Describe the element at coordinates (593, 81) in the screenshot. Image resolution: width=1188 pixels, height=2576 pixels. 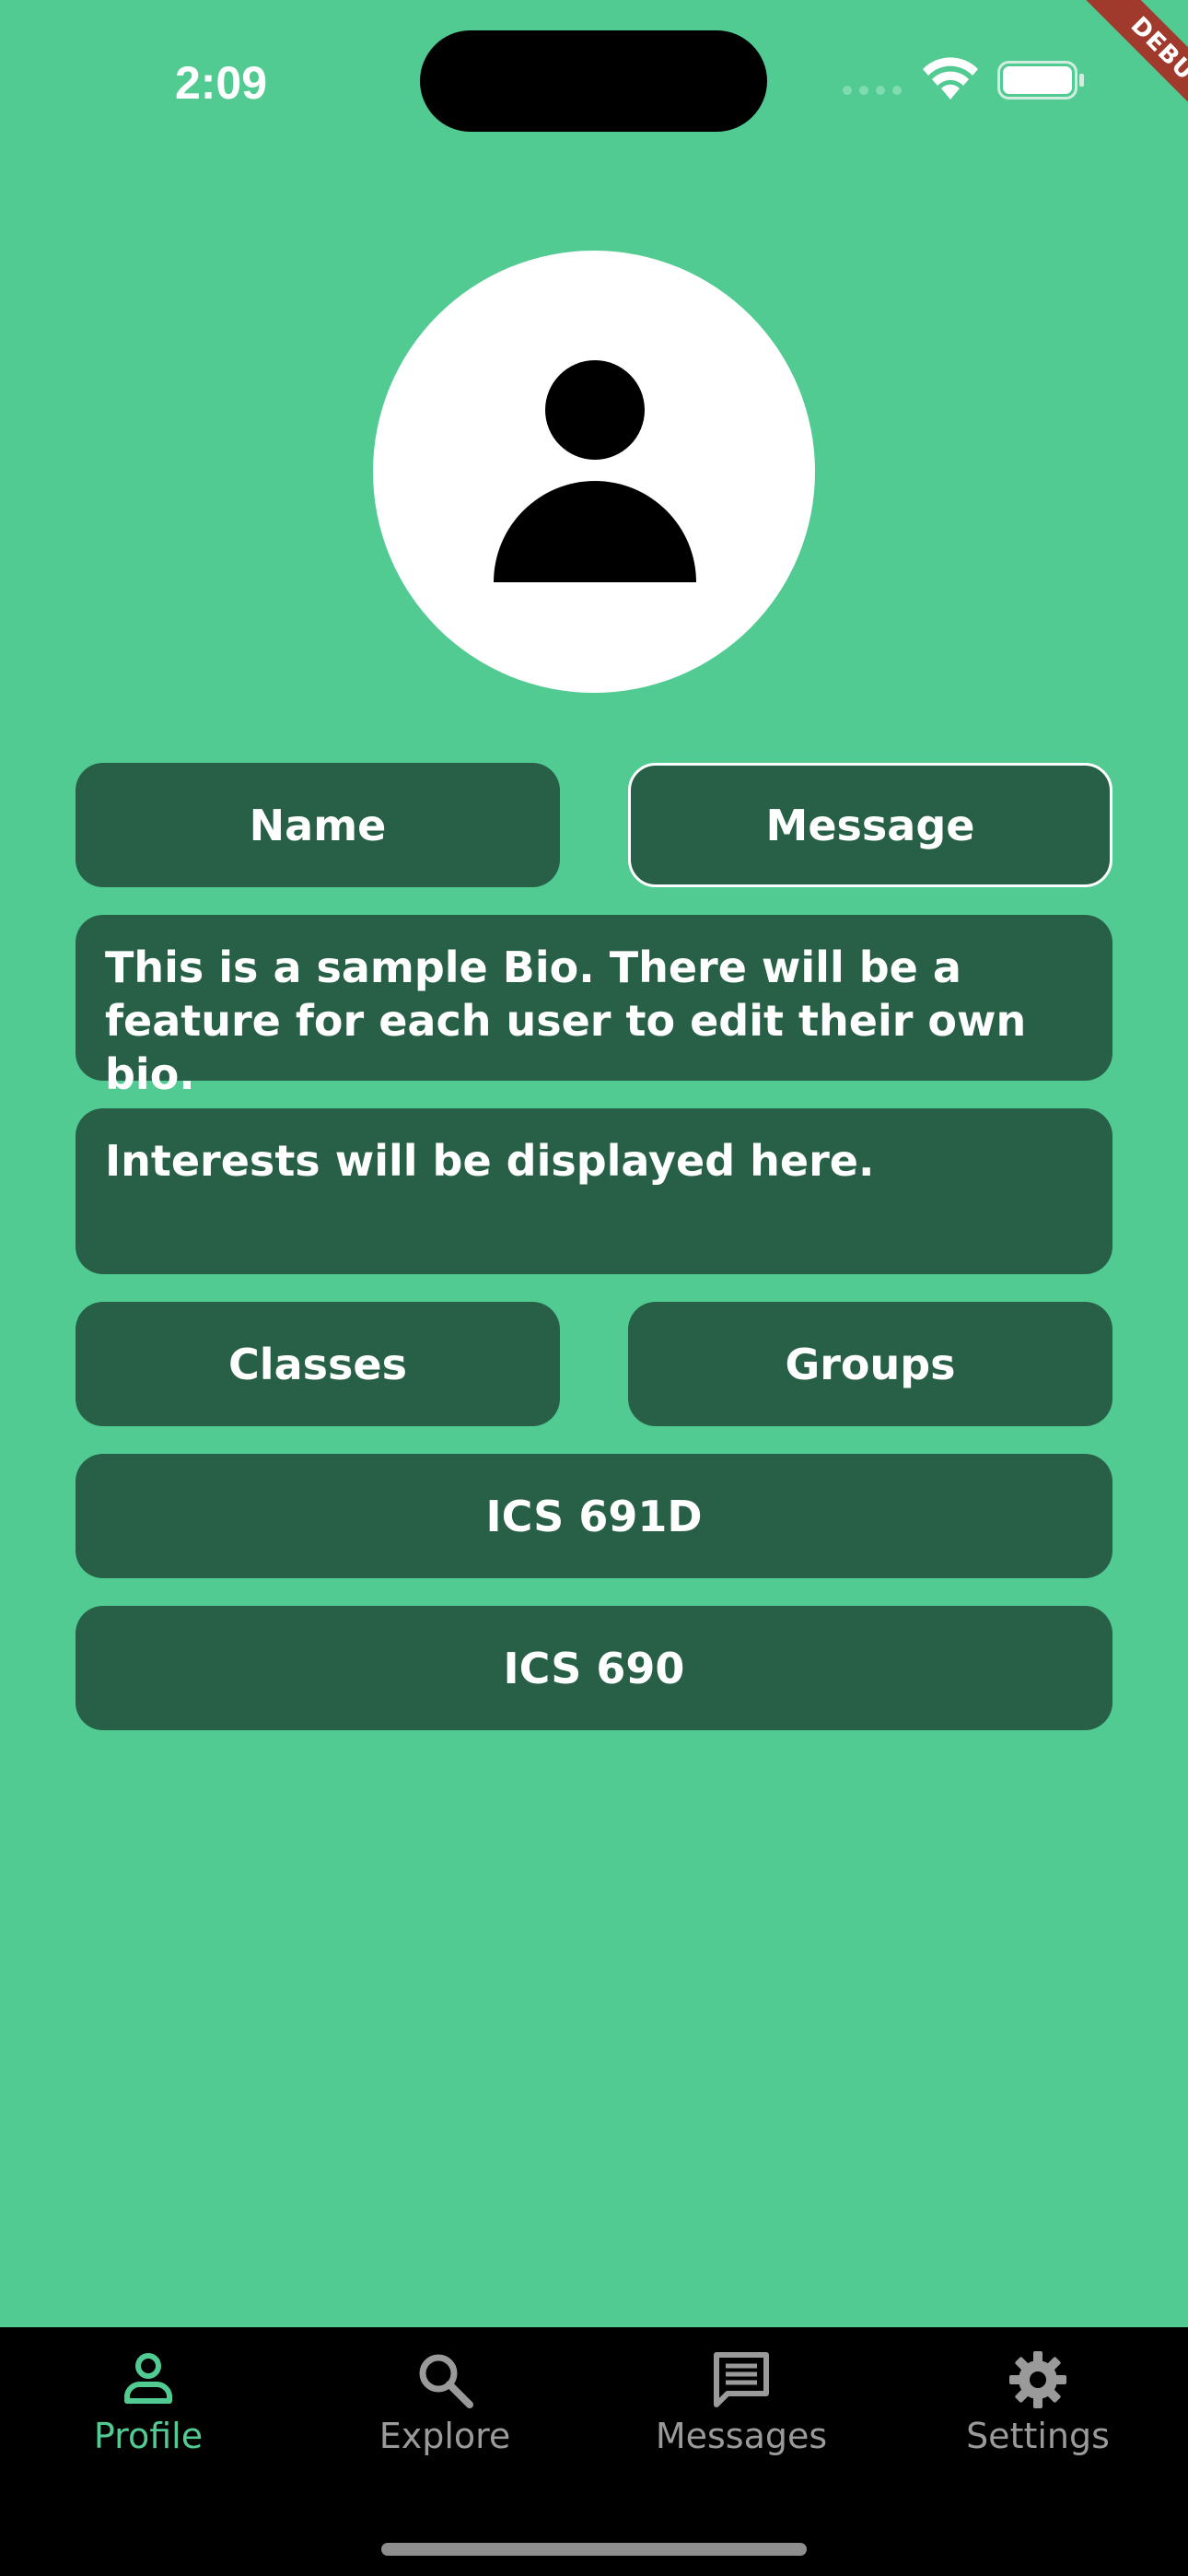
I see `dynamic-island` at that location.